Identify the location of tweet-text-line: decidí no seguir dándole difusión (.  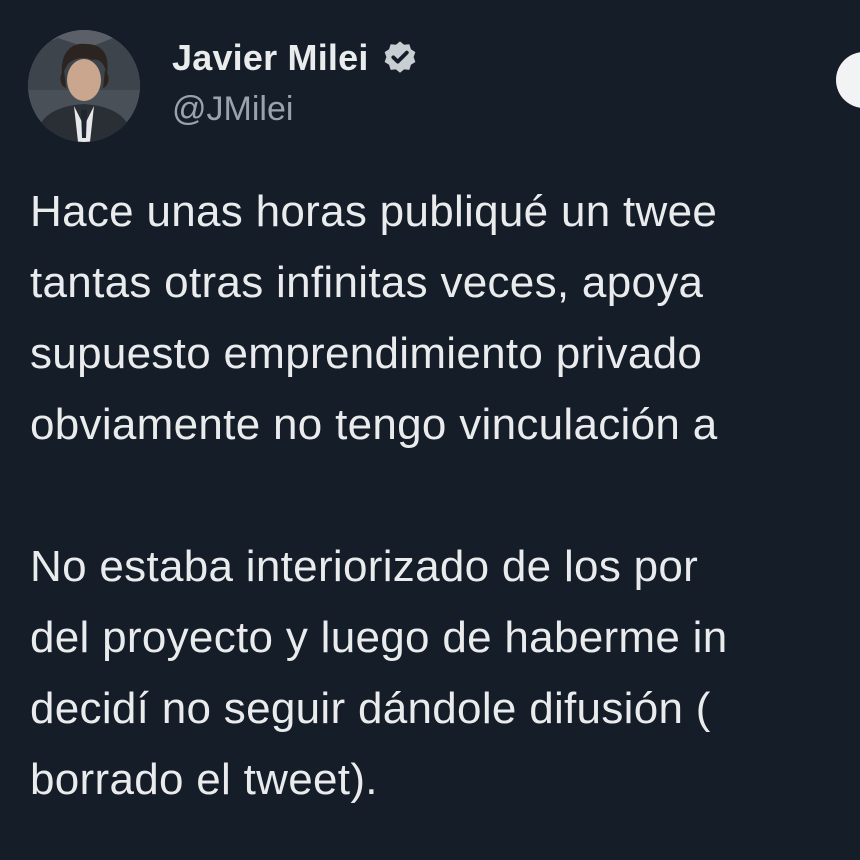
(370, 708).